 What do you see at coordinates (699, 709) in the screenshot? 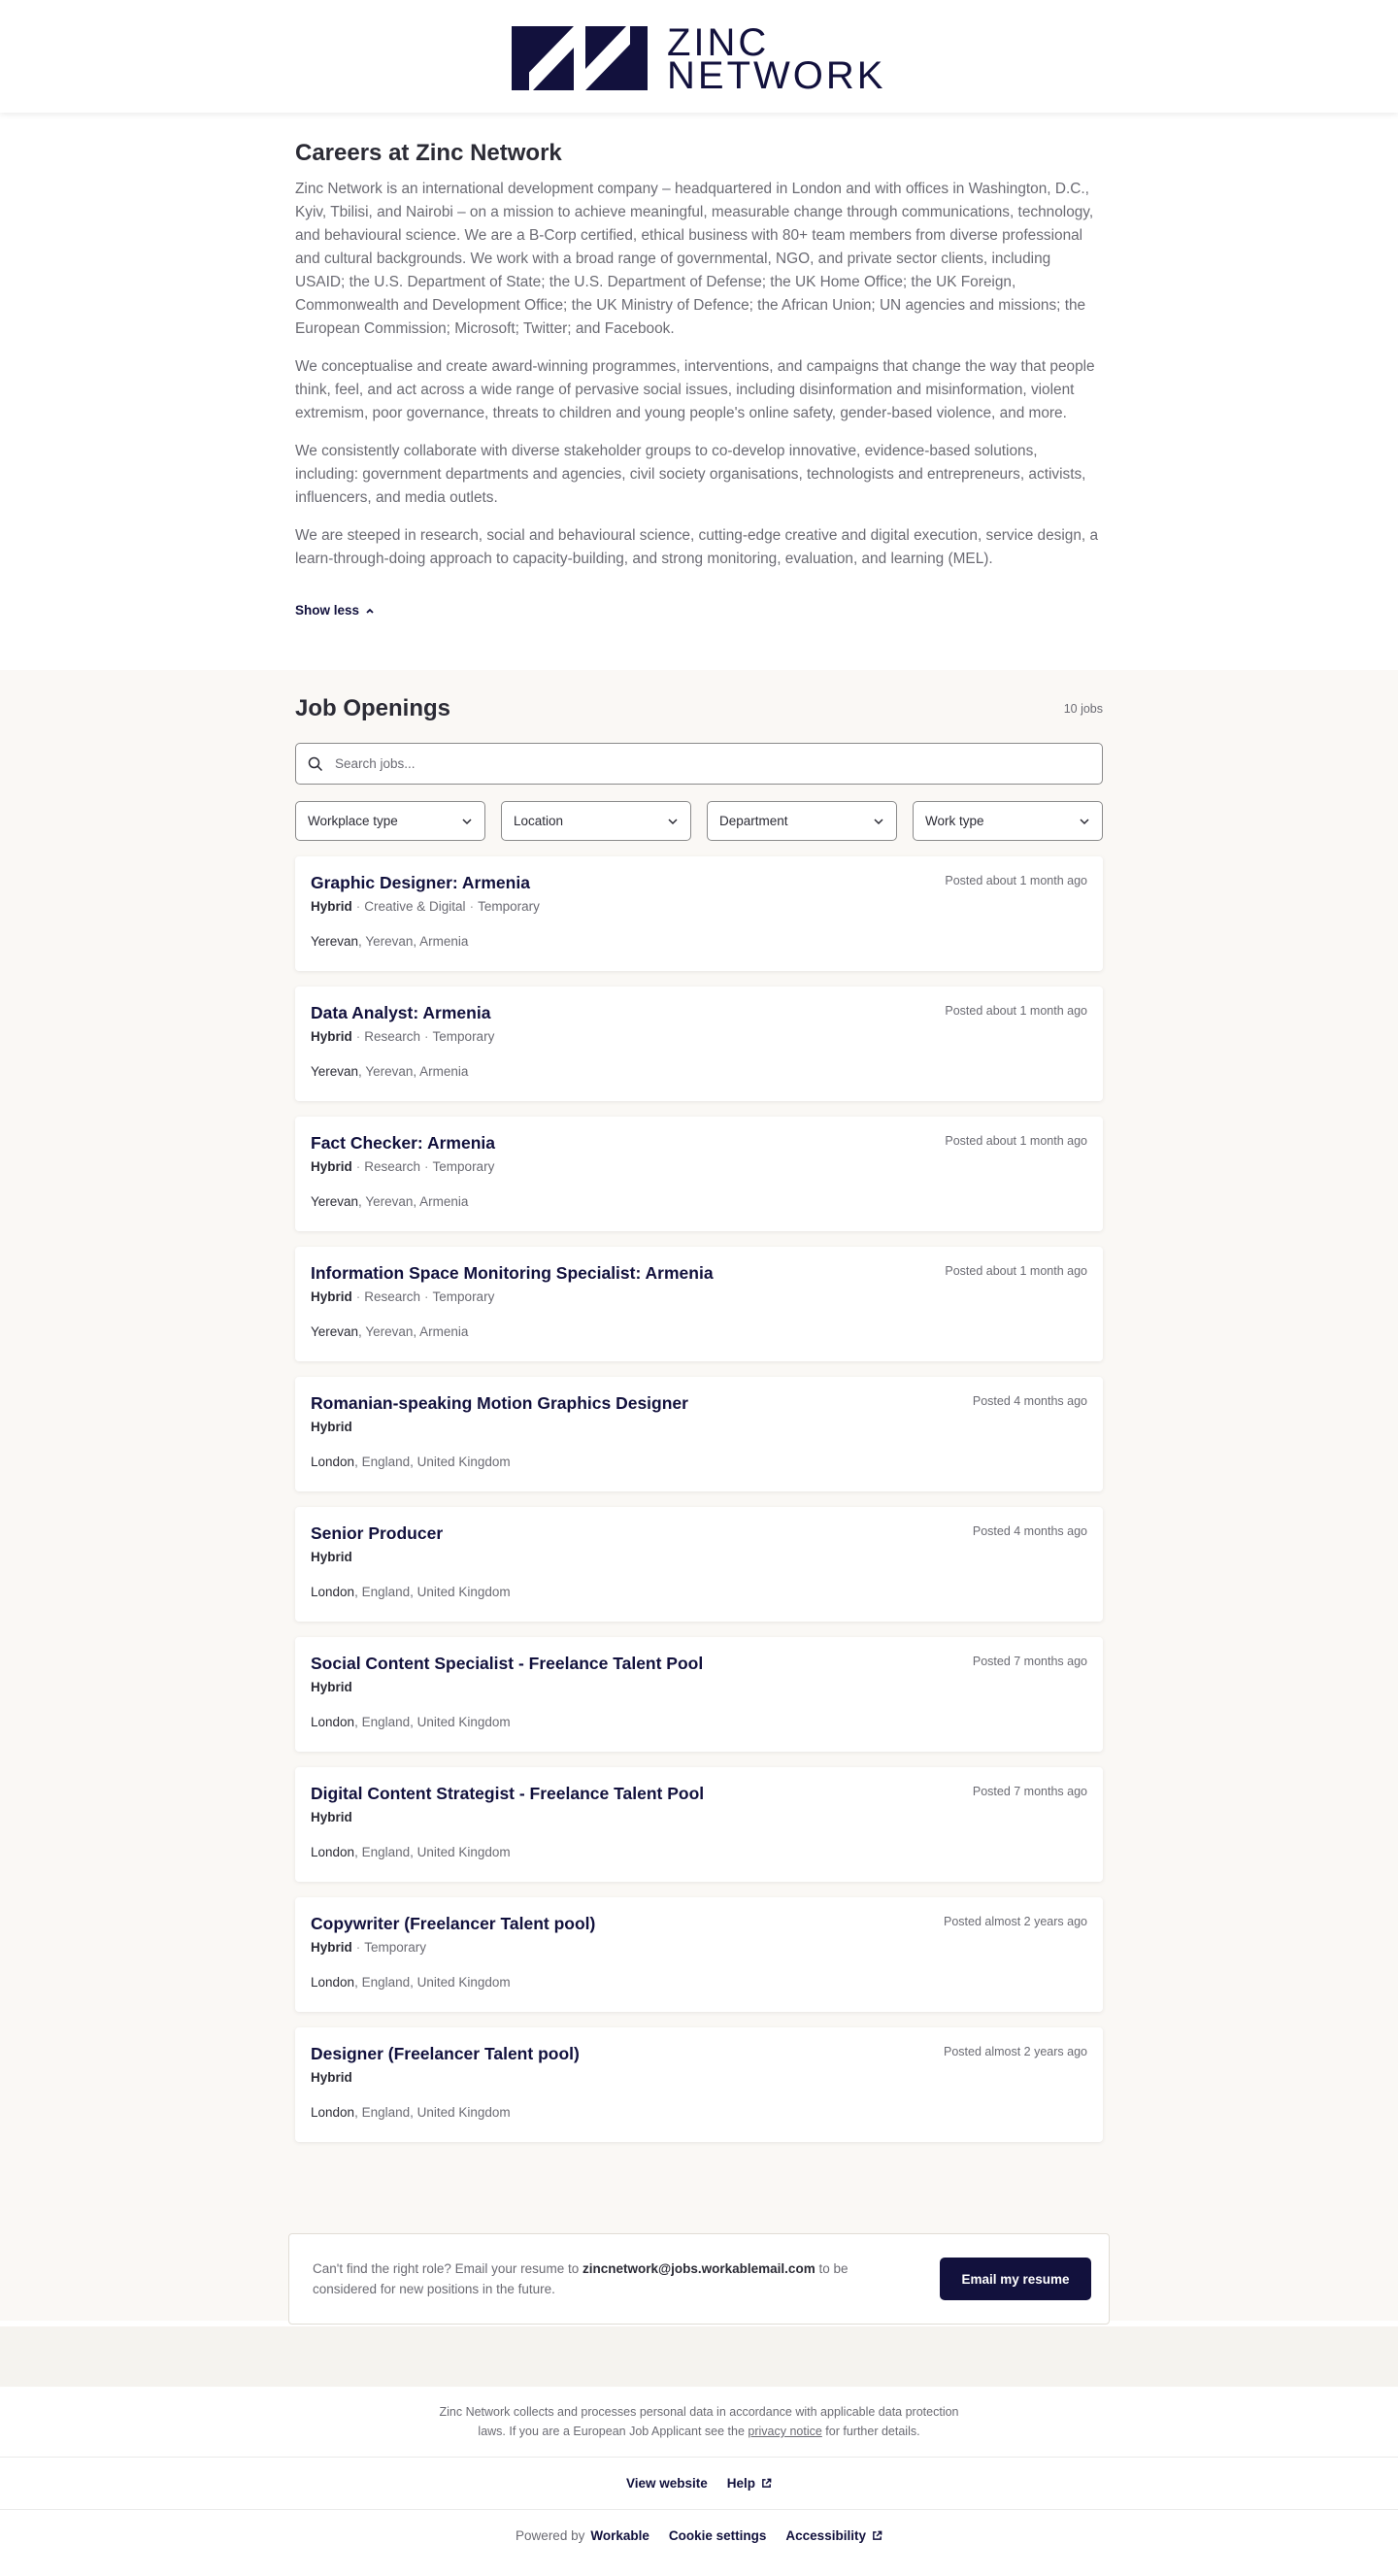
I see `job-openings-header: Job Openings 10 jobs` at bounding box center [699, 709].